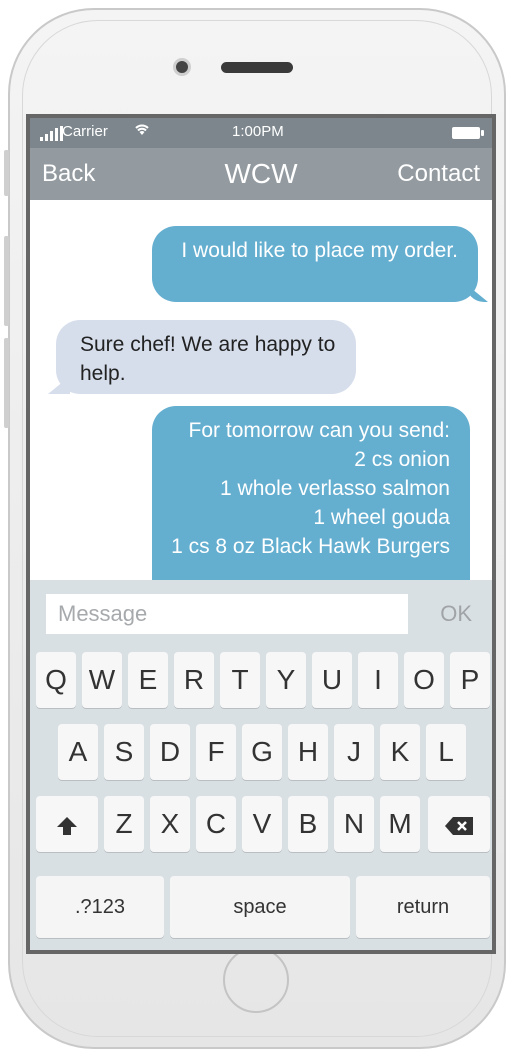  I want to click on backspace-icon, so click(459, 825).